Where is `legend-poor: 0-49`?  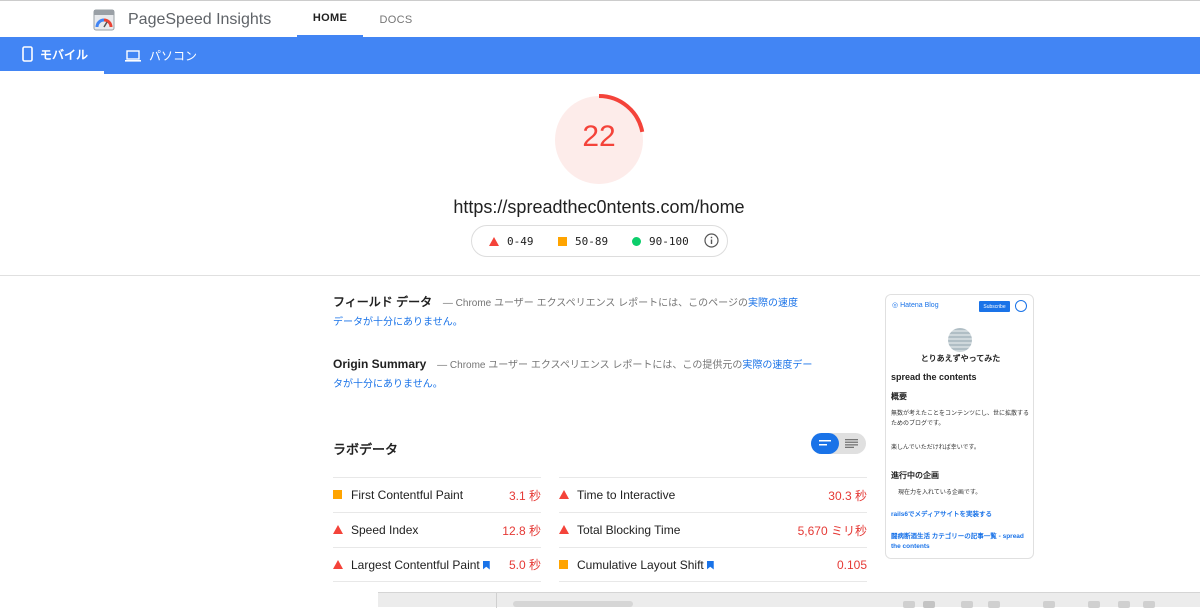 legend-poor: 0-49 is located at coordinates (511, 241).